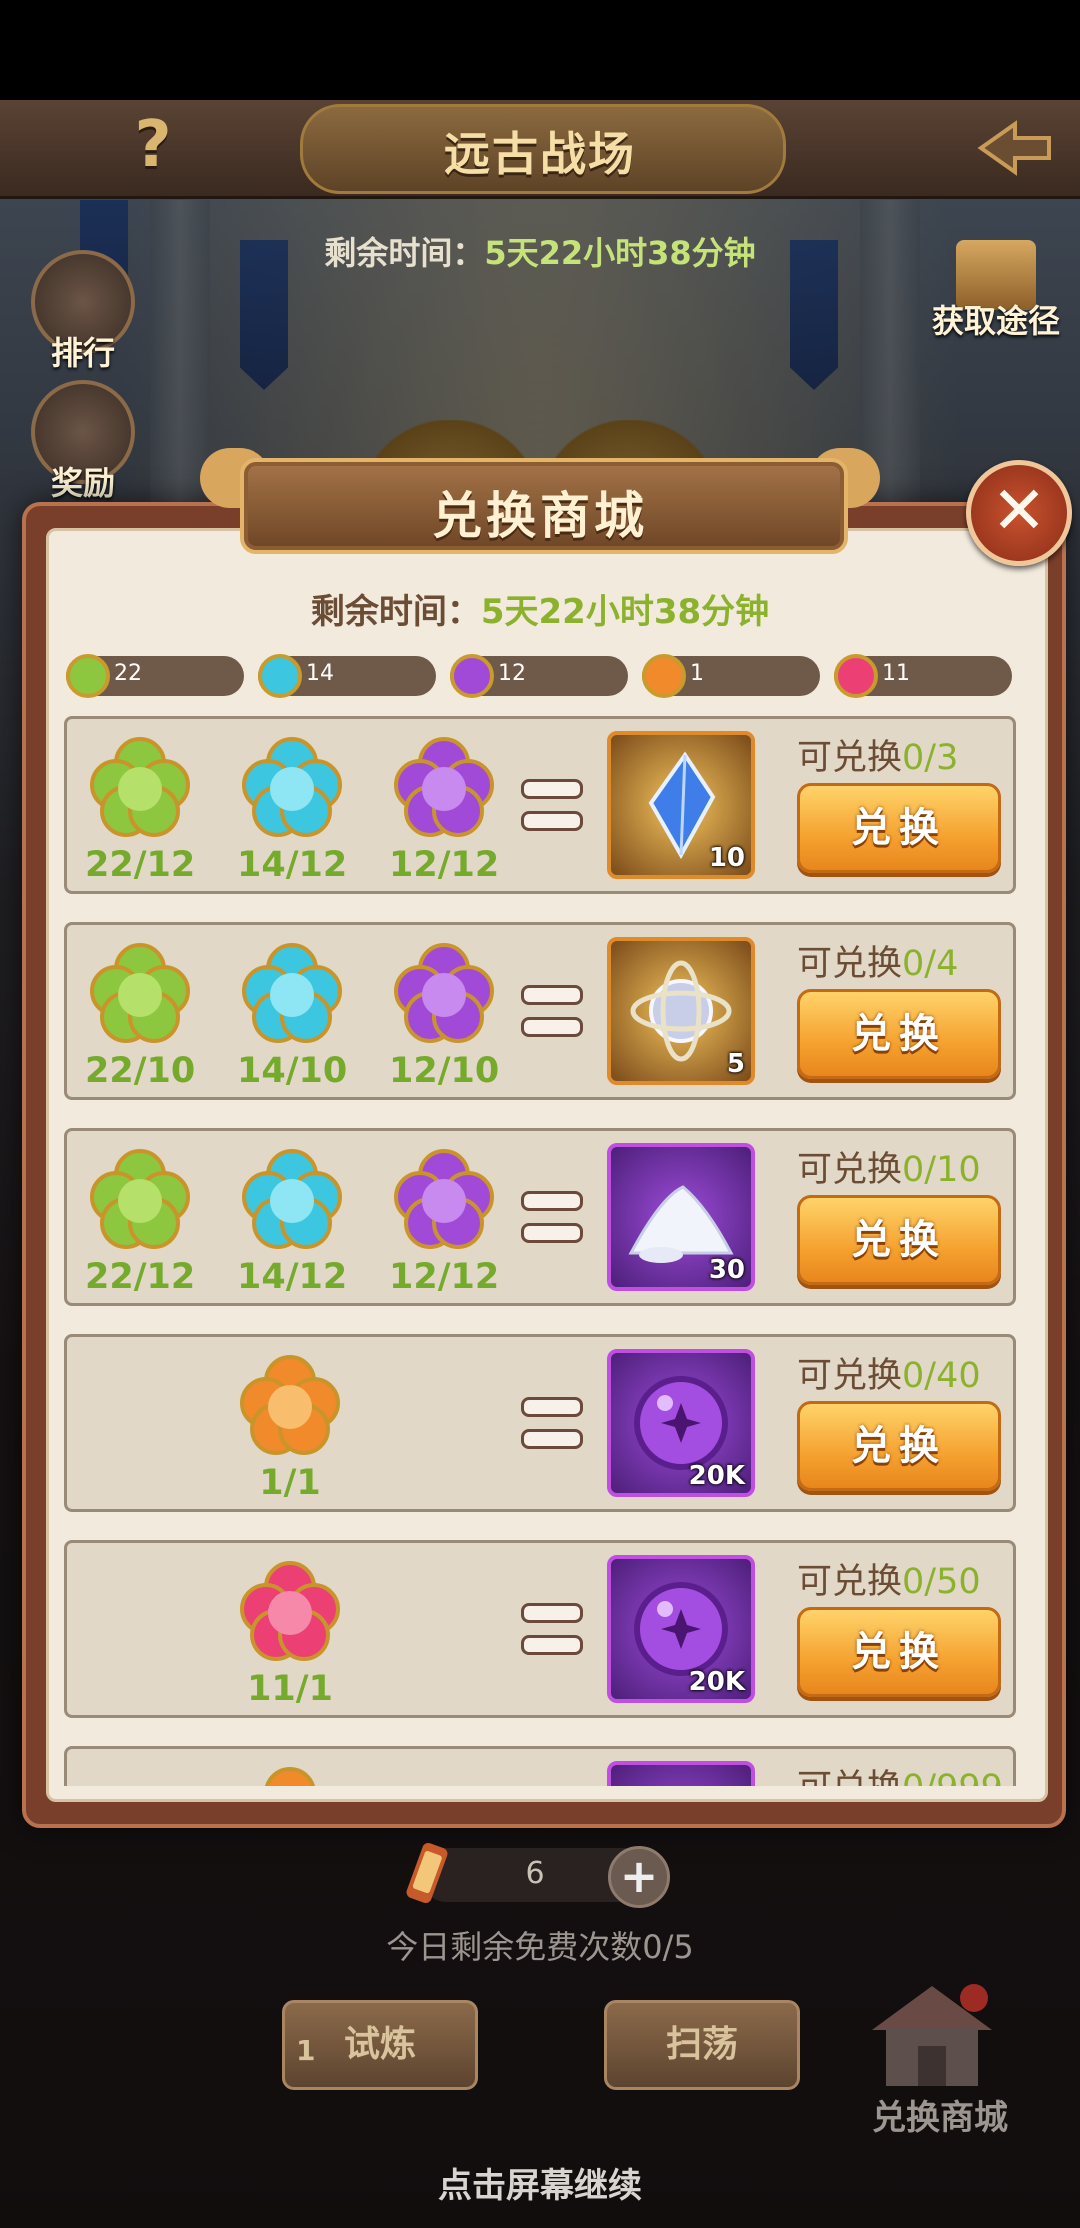 The width and height of the screenshot is (1080, 2228). I want to click on event-time-label: 剩余时间：, so click(404, 253).